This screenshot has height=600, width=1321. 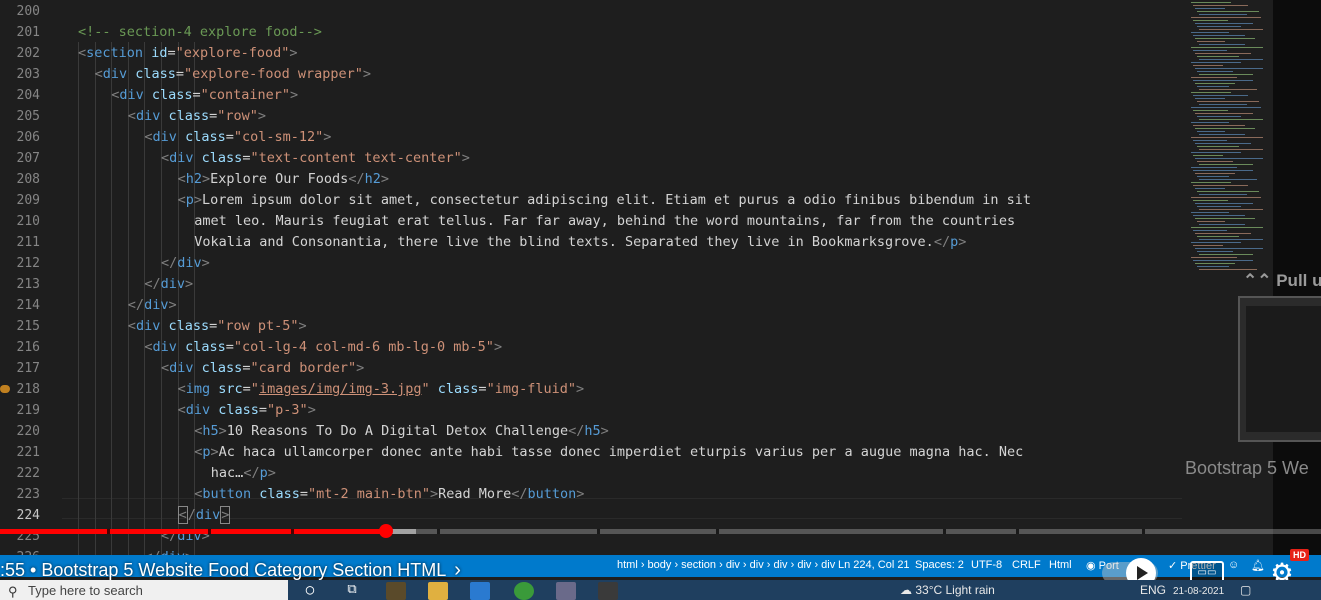 I want to click on code-line: 219 <div class="p-3">, so click(x=592, y=410).